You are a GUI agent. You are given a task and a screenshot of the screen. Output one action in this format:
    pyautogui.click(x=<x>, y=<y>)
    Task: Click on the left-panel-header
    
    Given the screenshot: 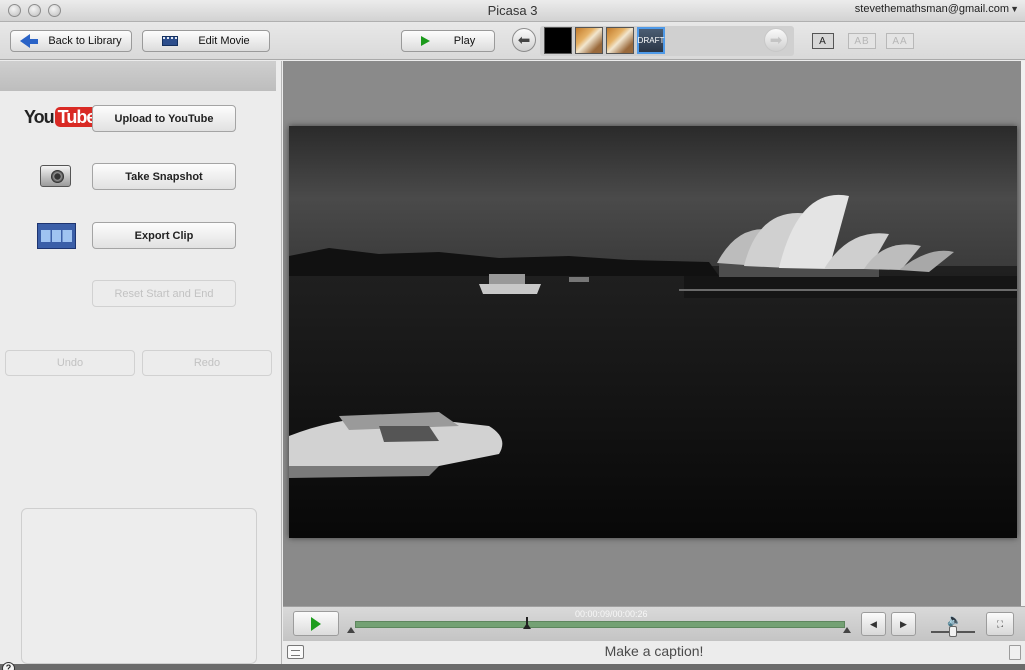 What is the action you would take?
    pyautogui.click(x=138, y=76)
    